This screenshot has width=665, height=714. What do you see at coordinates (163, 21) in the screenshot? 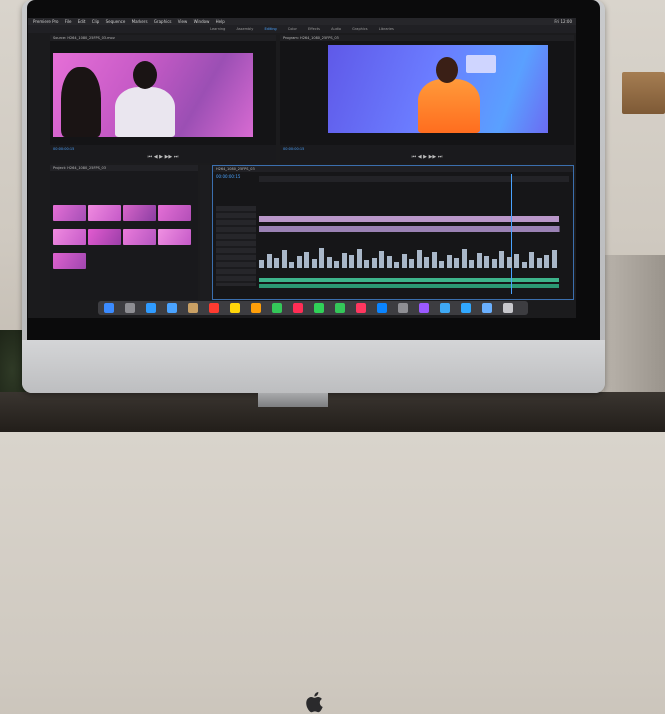
I see `menu-item: Graphics` at bounding box center [163, 21].